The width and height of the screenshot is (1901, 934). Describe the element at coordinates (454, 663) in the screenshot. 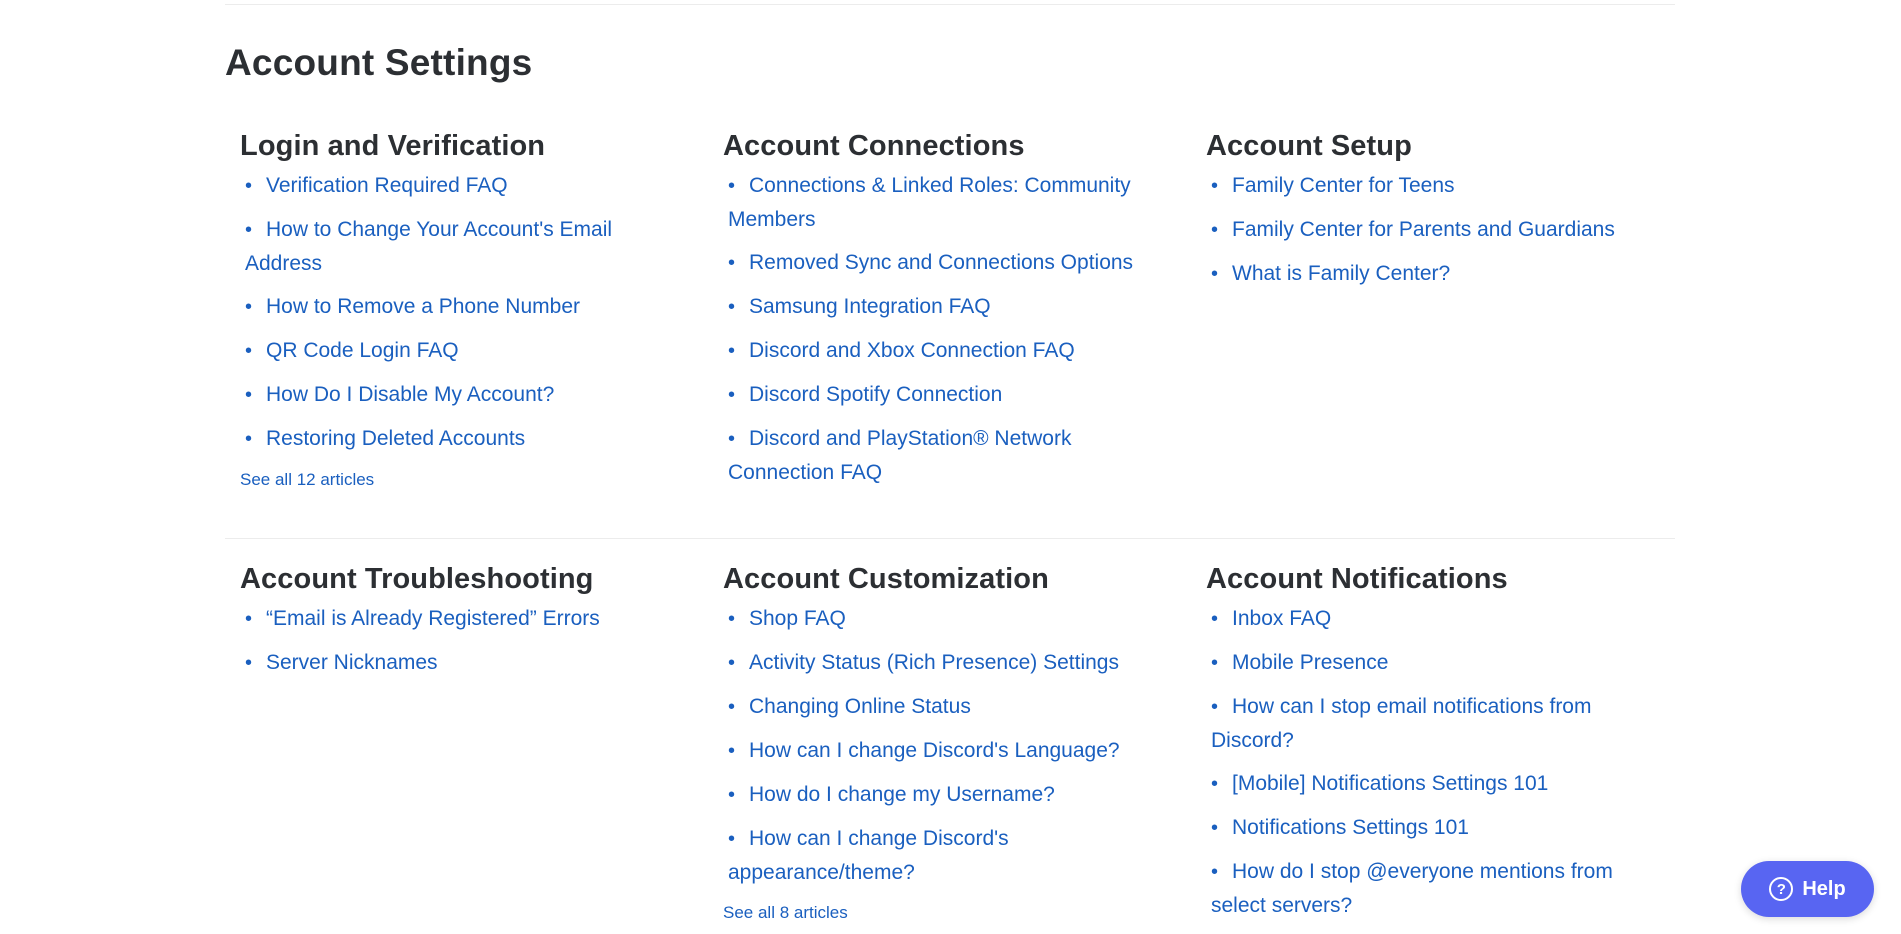

I see `article-list-item: • Server Nicknames` at that location.